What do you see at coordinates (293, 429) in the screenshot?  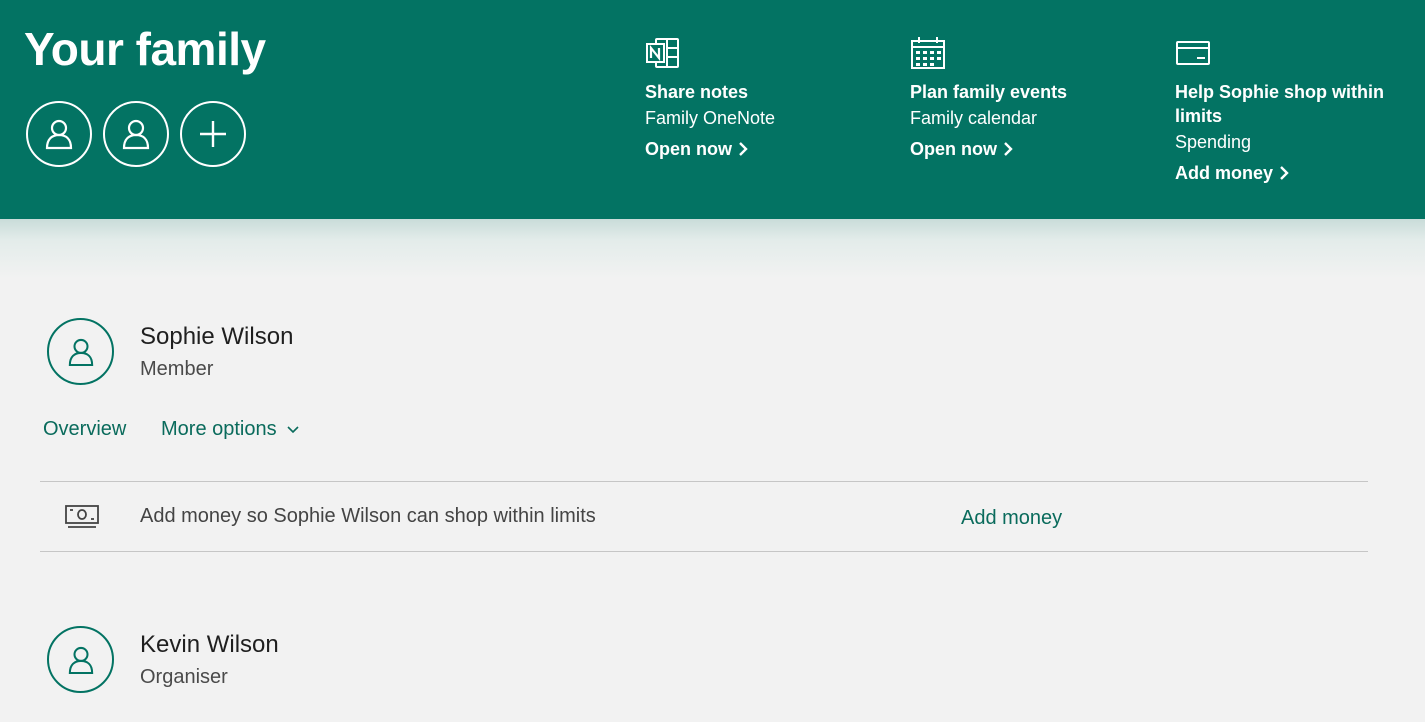 I see `chevron-down-icon` at bounding box center [293, 429].